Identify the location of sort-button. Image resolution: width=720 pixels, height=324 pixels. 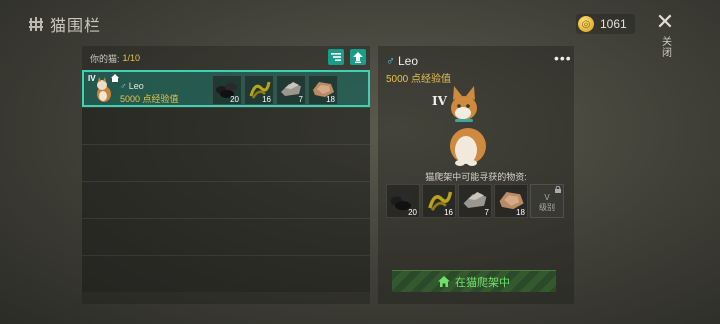
(336, 57).